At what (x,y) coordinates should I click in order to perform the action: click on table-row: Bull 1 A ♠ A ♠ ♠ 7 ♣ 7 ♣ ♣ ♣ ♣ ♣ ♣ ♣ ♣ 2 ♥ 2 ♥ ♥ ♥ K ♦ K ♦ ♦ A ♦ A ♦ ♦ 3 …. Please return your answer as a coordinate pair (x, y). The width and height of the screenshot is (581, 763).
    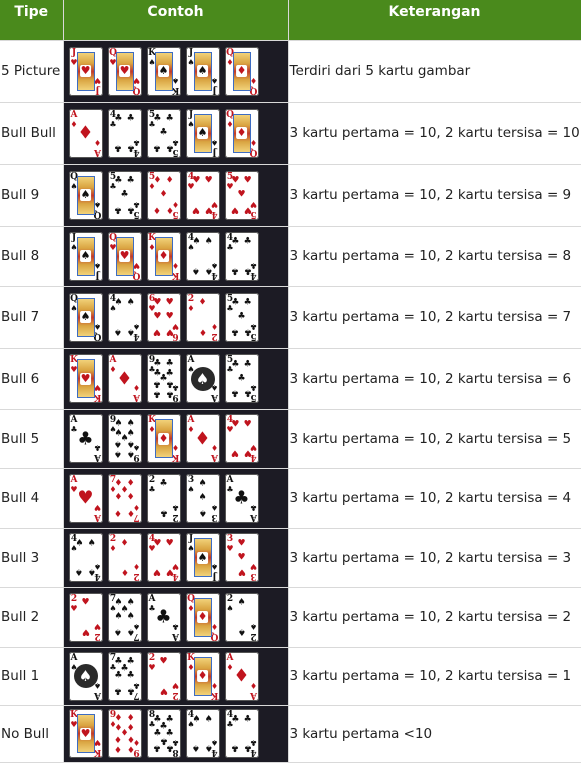
    Looking at the image, I should click on (290, 676).